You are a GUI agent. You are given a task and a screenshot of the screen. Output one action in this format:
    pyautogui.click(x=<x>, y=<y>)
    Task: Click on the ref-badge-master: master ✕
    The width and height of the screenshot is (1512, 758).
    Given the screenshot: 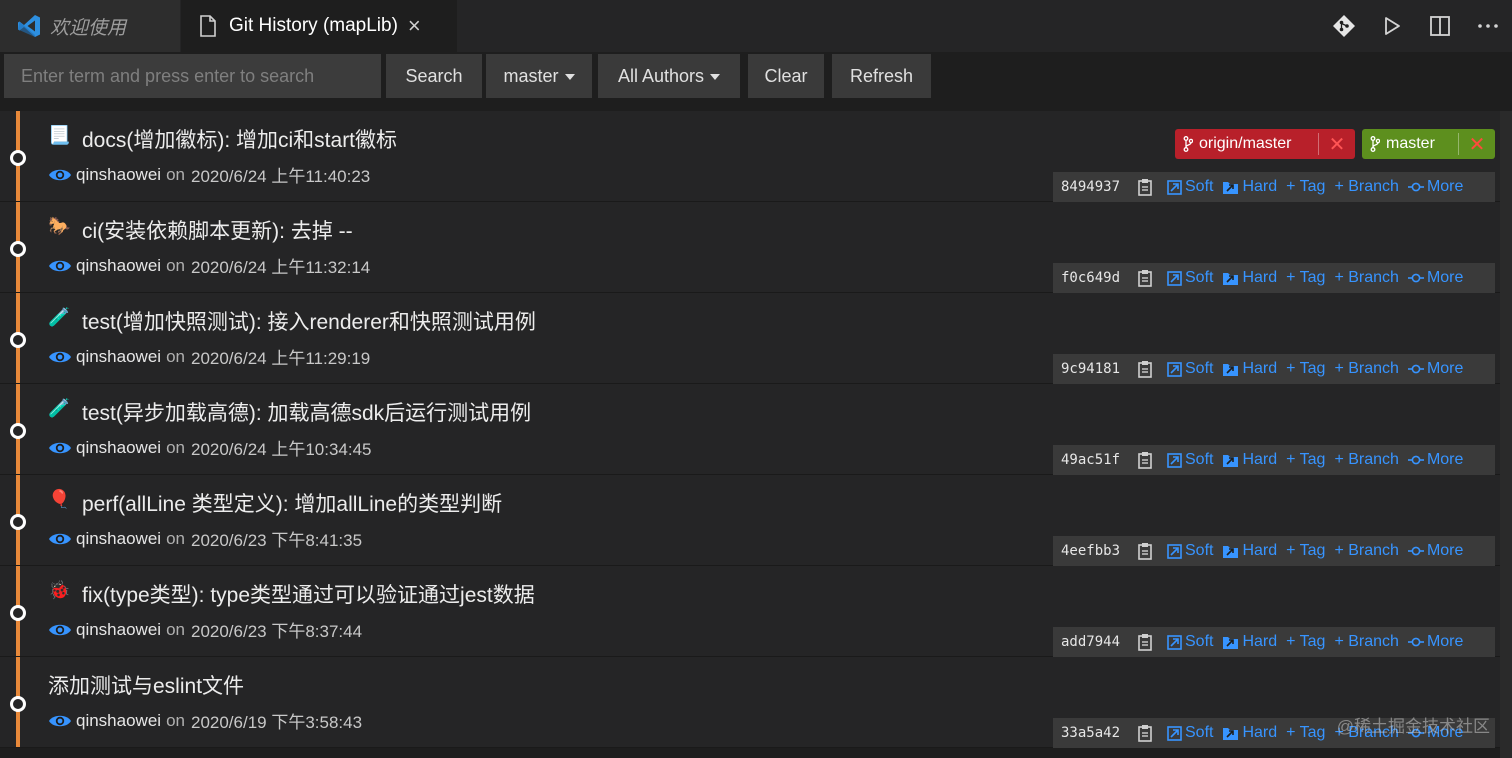 What is the action you would take?
    pyautogui.click(x=1428, y=144)
    